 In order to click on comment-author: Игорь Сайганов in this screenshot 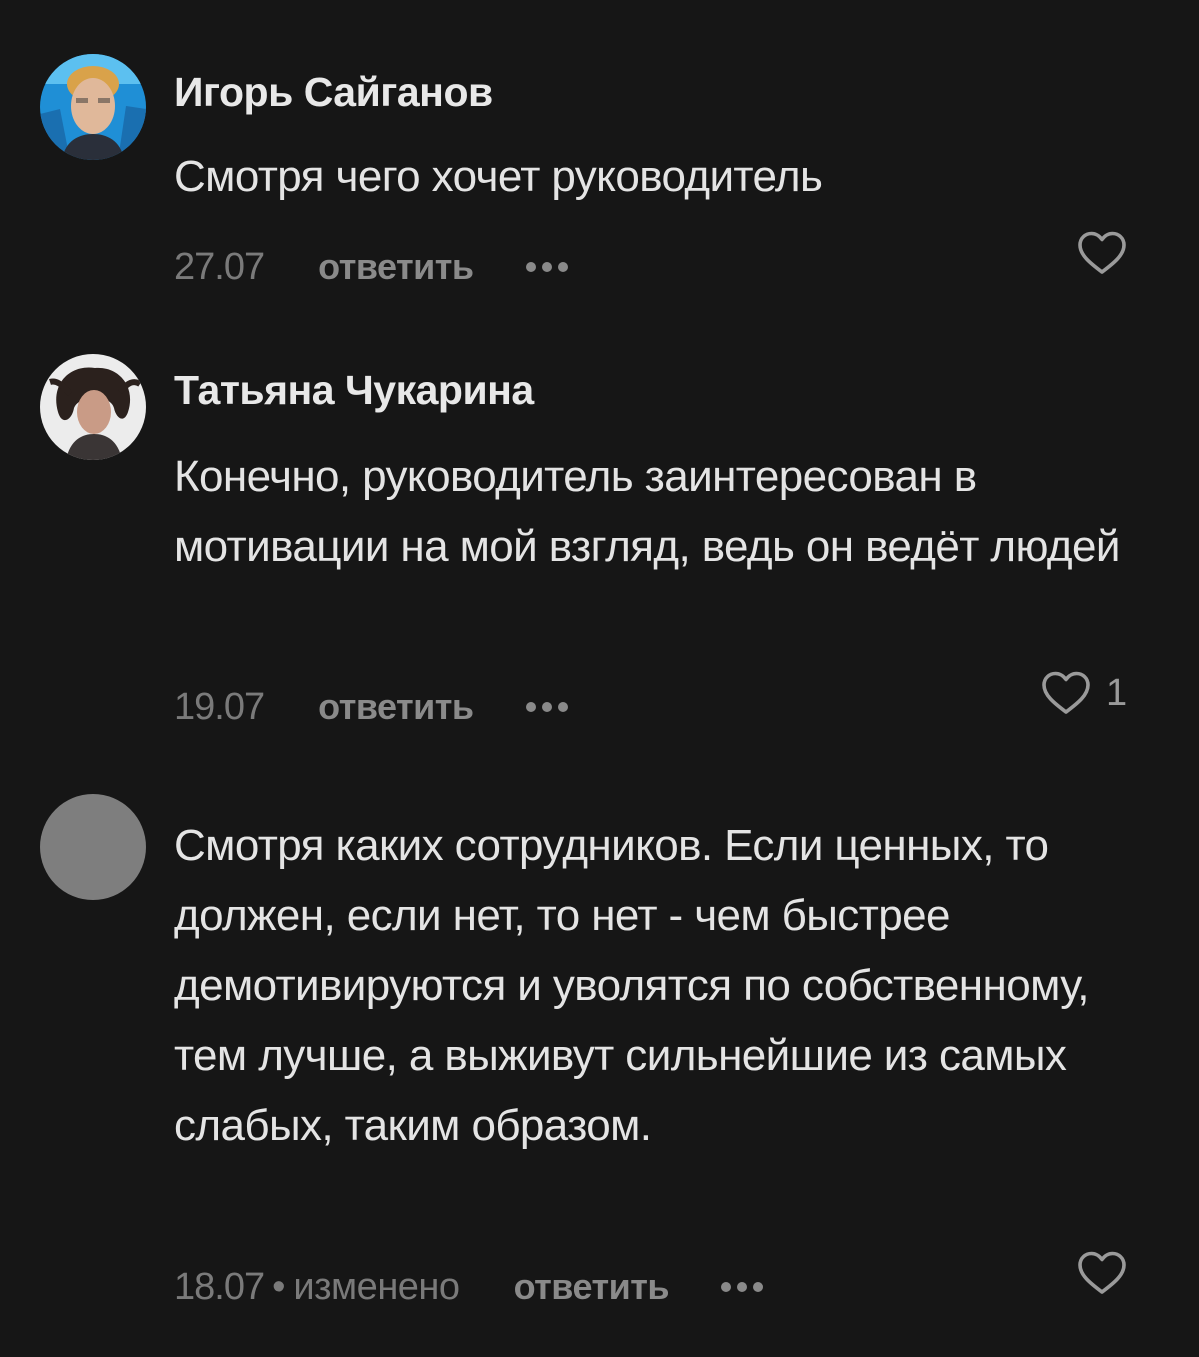, I will do `click(333, 92)`.